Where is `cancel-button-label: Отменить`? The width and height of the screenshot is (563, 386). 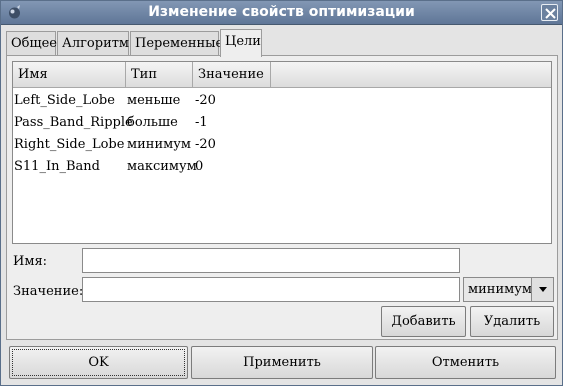 cancel-button-label: Отменить is located at coordinates (465, 362).